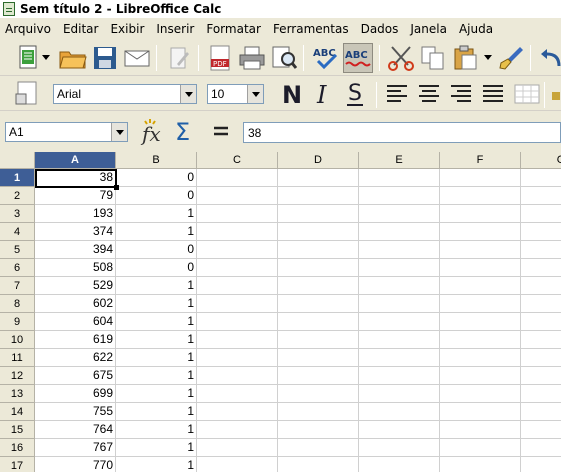  Describe the element at coordinates (480, 250) in the screenshot. I see `cell-f5` at that location.